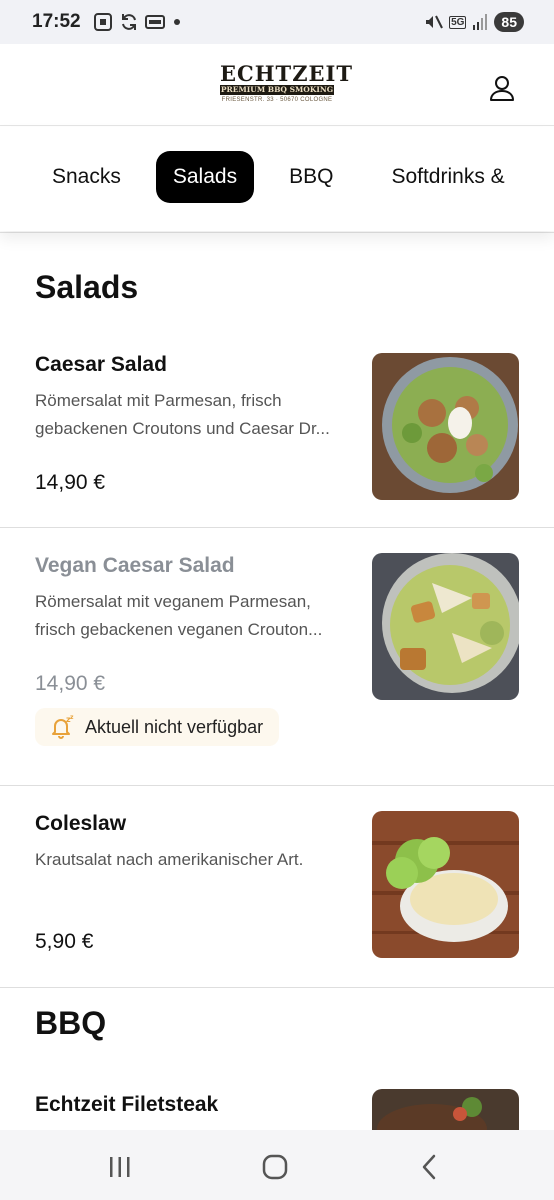 Image resolution: width=554 pixels, height=1200 pixels. What do you see at coordinates (135, 565) in the screenshot?
I see `item-name: Vegan Caesar Salad` at bounding box center [135, 565].